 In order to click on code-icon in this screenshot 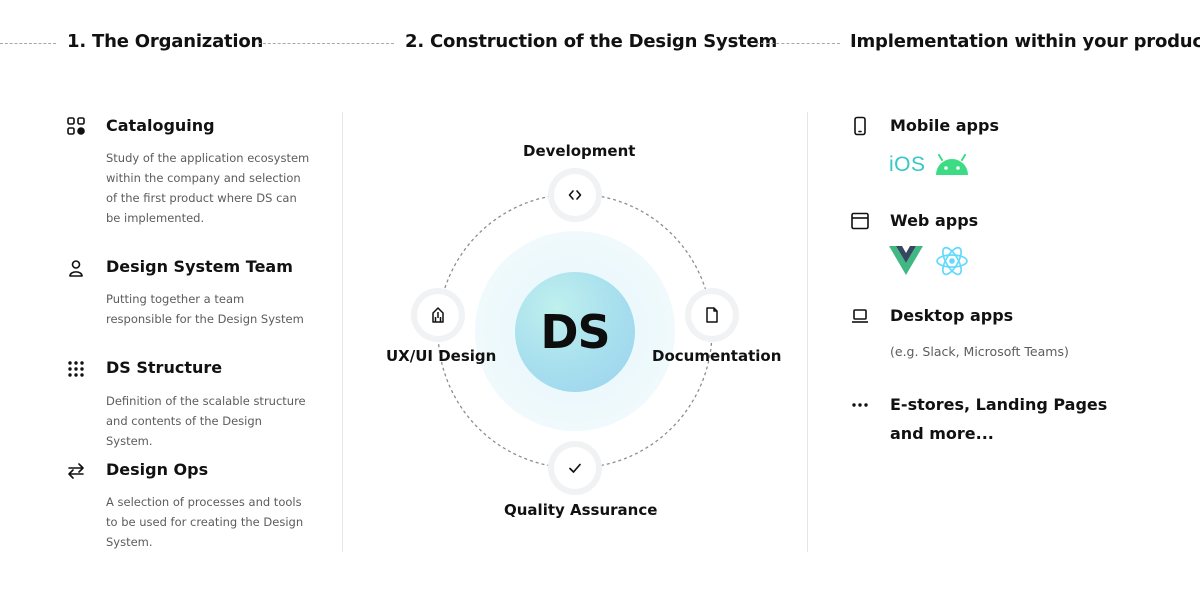, I will do `click(575, 195)`.